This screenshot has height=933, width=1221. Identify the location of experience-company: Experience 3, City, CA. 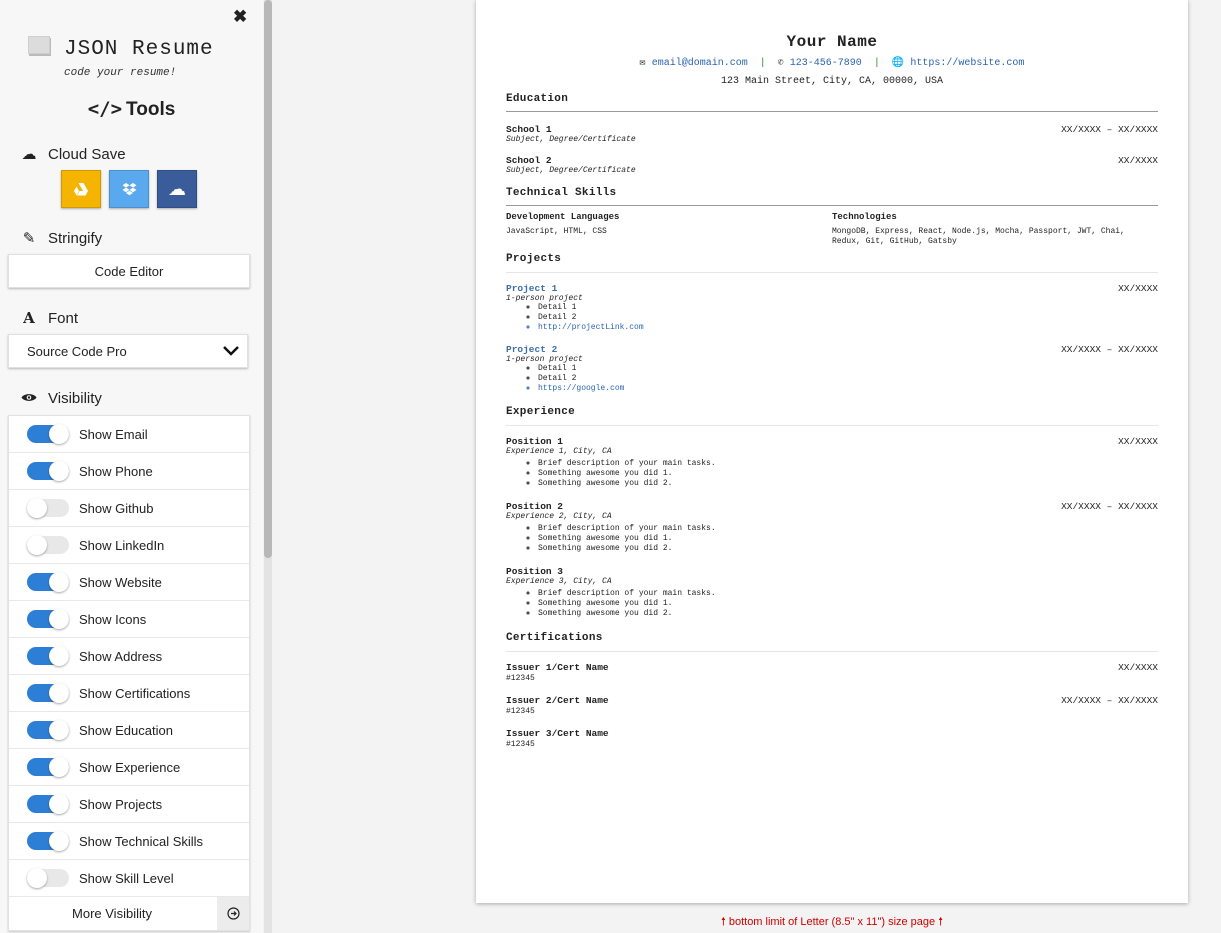
(559, 581).